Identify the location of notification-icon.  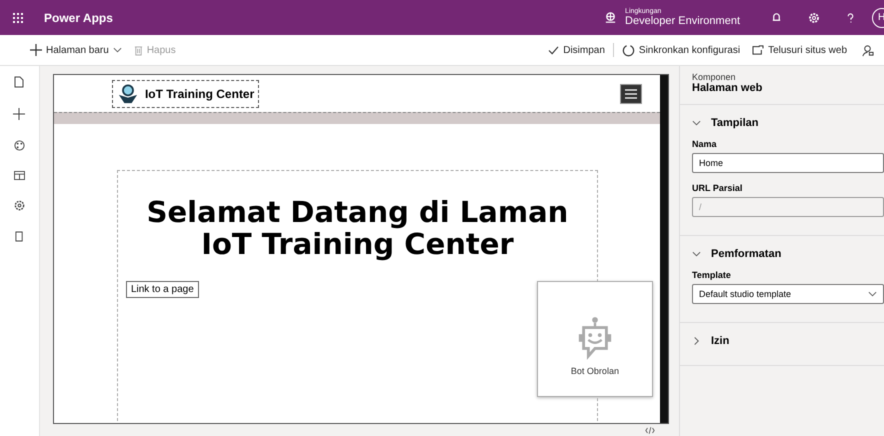
(776, 17).